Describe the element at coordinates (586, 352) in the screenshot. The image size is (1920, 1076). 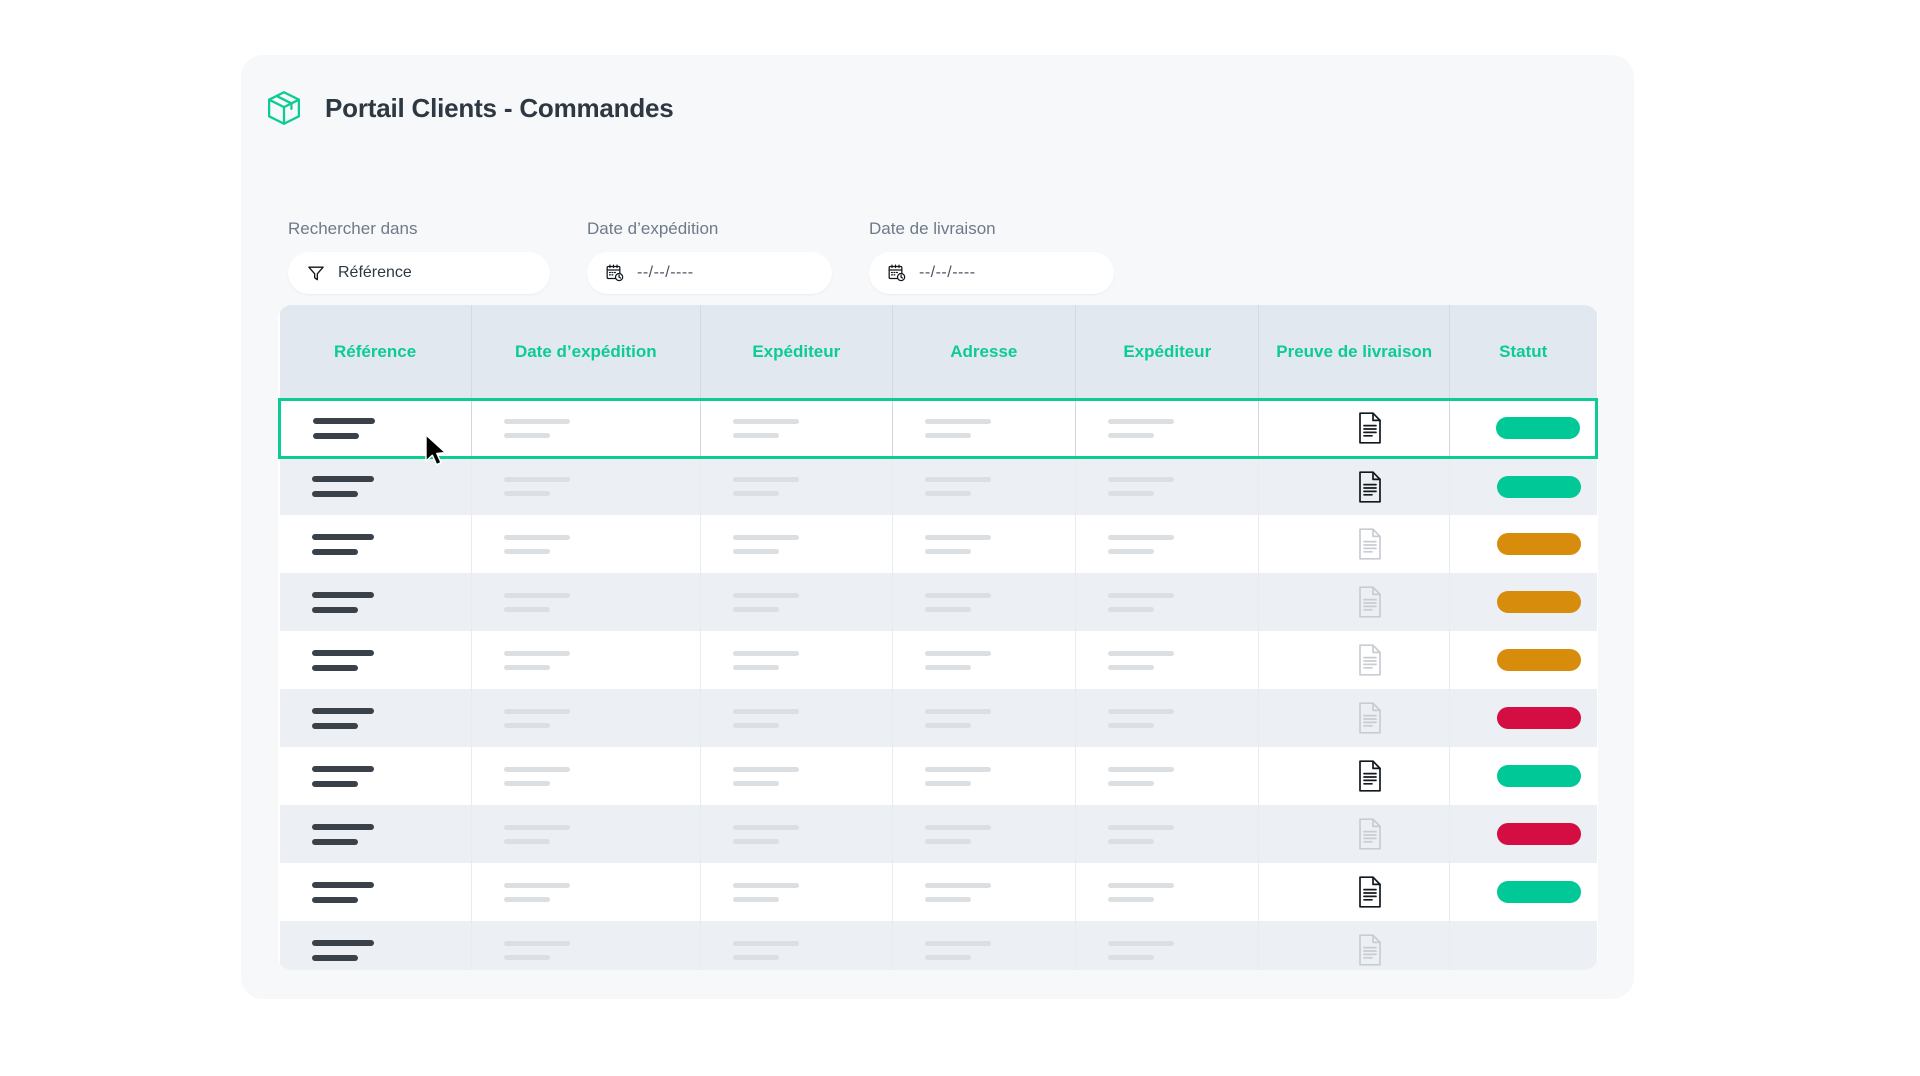
I see `column-header-date_expedition: Date d’expédition` at that location.